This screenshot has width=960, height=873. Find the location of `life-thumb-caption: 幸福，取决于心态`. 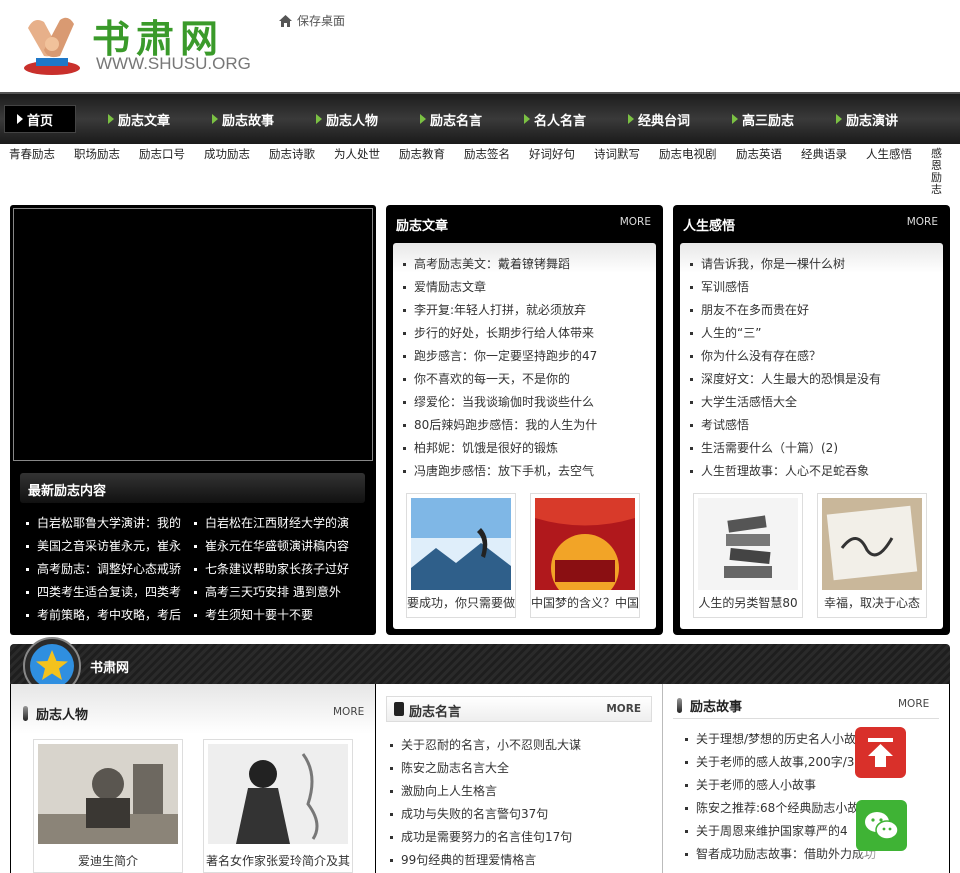

life-thumb-caption: 幸福，取决于心态 is located at coordinates (871, 603).